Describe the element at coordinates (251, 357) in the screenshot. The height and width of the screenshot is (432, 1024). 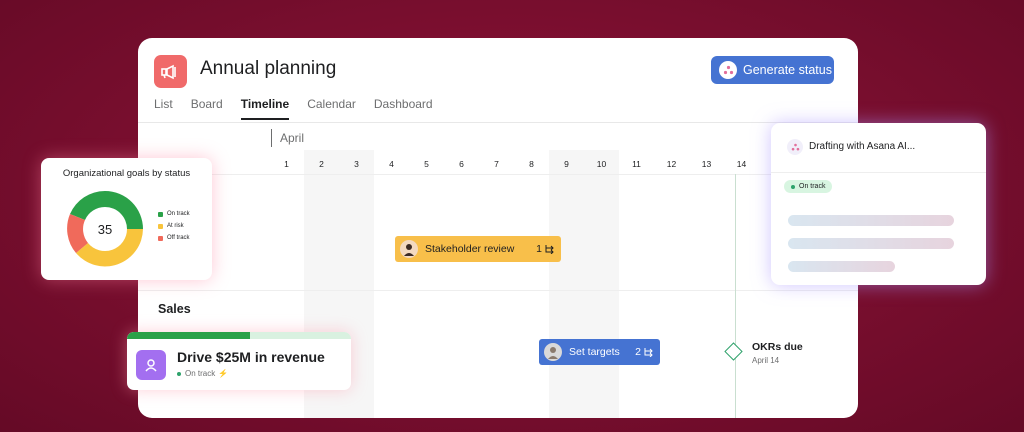
I see `goal-title: Drive $25M in revenue` at that location.